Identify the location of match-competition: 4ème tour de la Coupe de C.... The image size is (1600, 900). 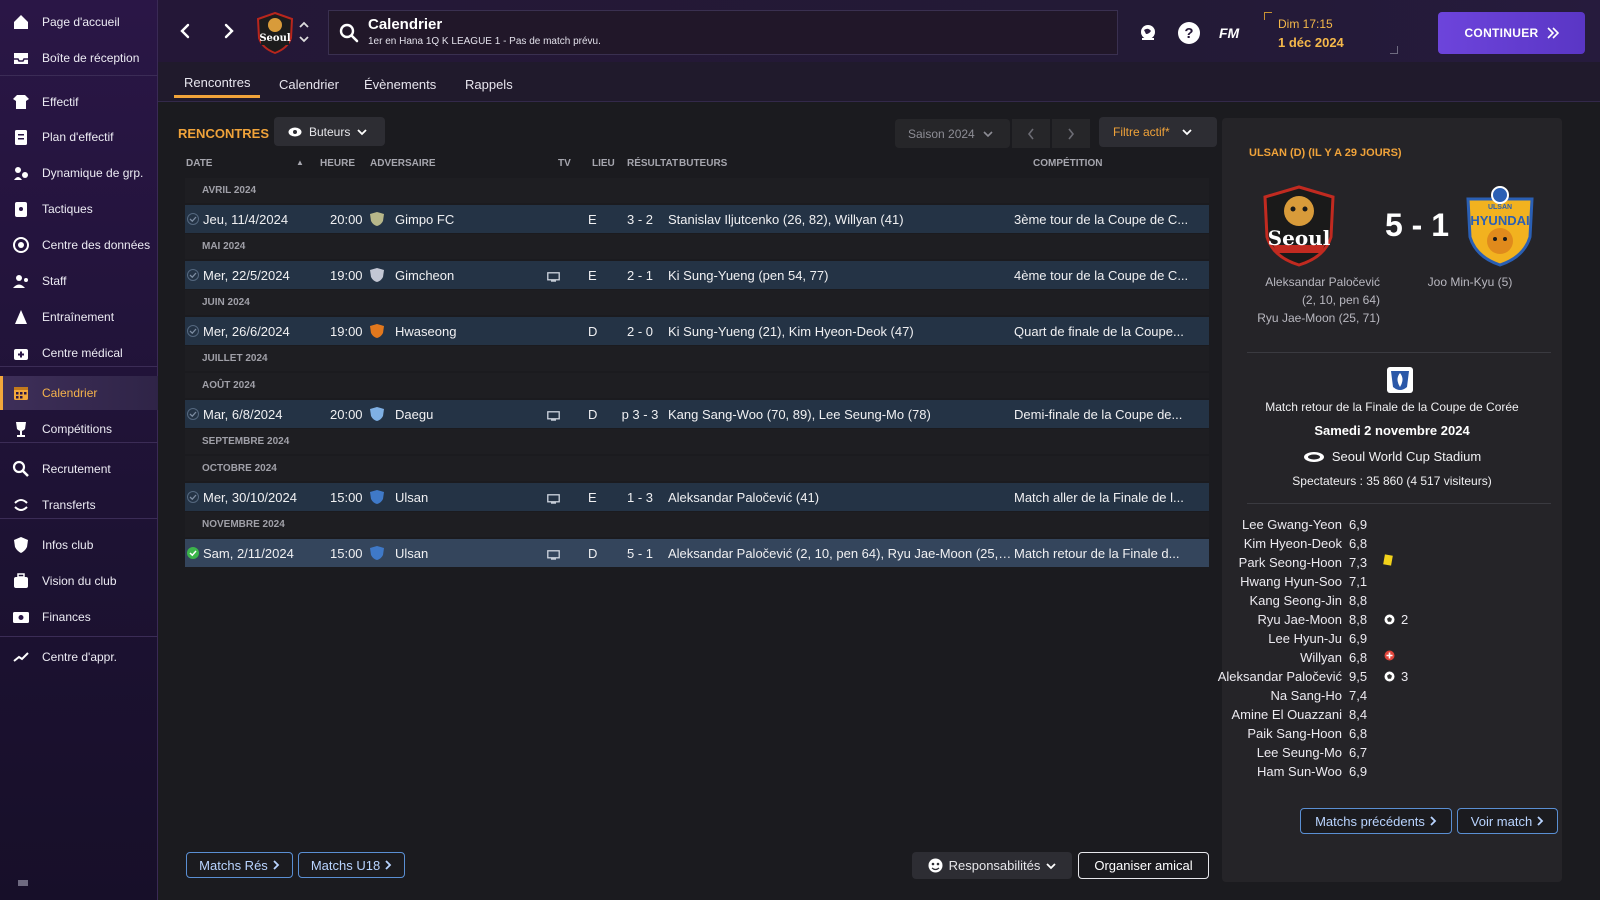
(1110, 275).